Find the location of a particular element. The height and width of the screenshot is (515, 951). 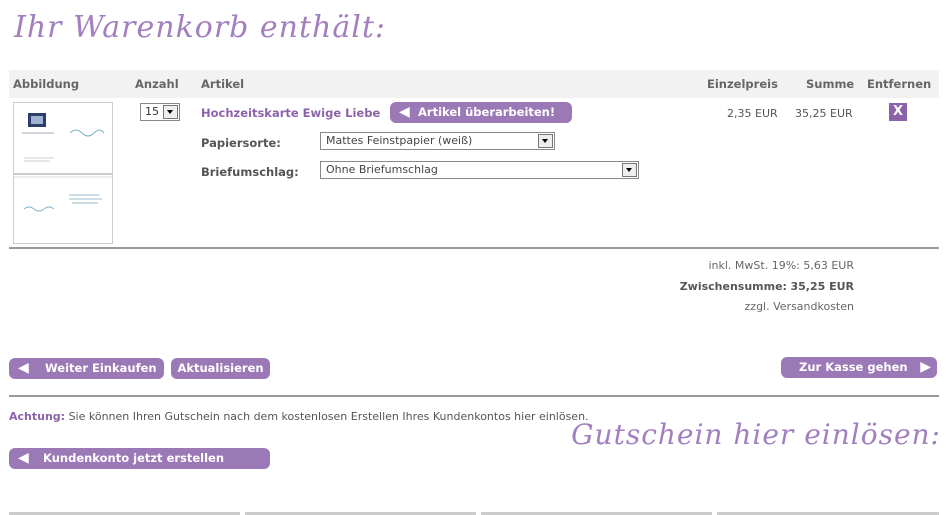

update-button: Aktualisieren is located at coordinates (220, 368).